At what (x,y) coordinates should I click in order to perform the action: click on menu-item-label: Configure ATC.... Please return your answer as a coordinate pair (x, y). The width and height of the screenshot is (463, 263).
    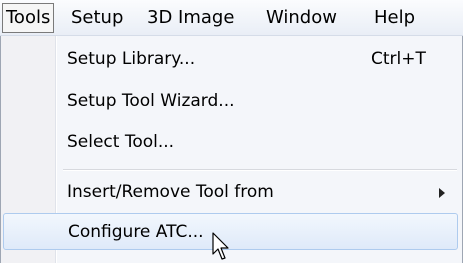
    Looking at the image, I should click on (136, 232).